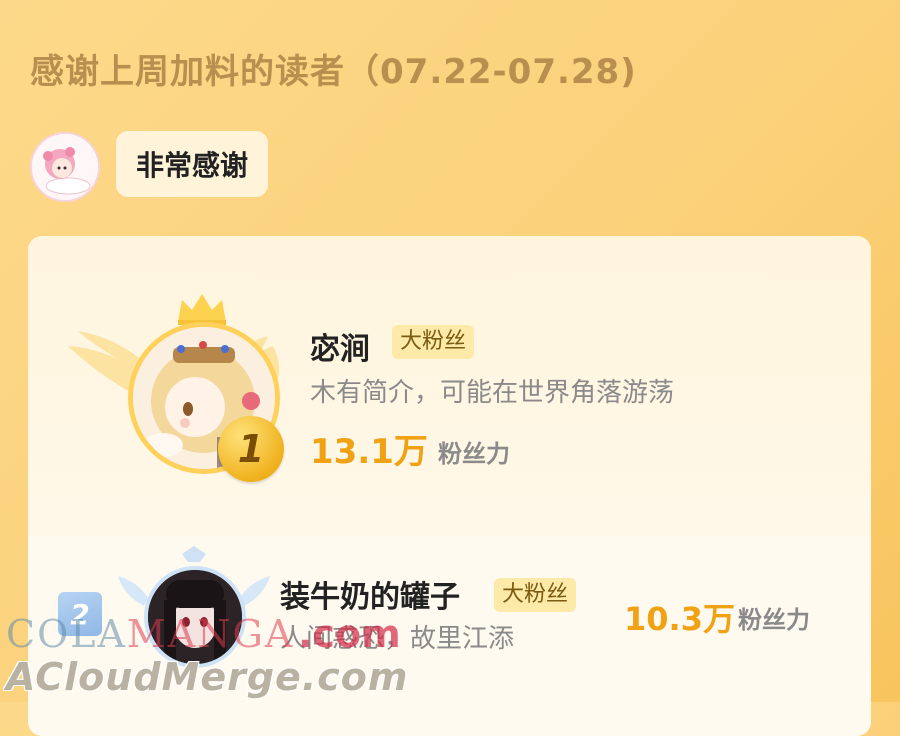 This screenshot has height=736, width=900. I want to click on rank-1-avatar-frame: 1, so click(178, 386).